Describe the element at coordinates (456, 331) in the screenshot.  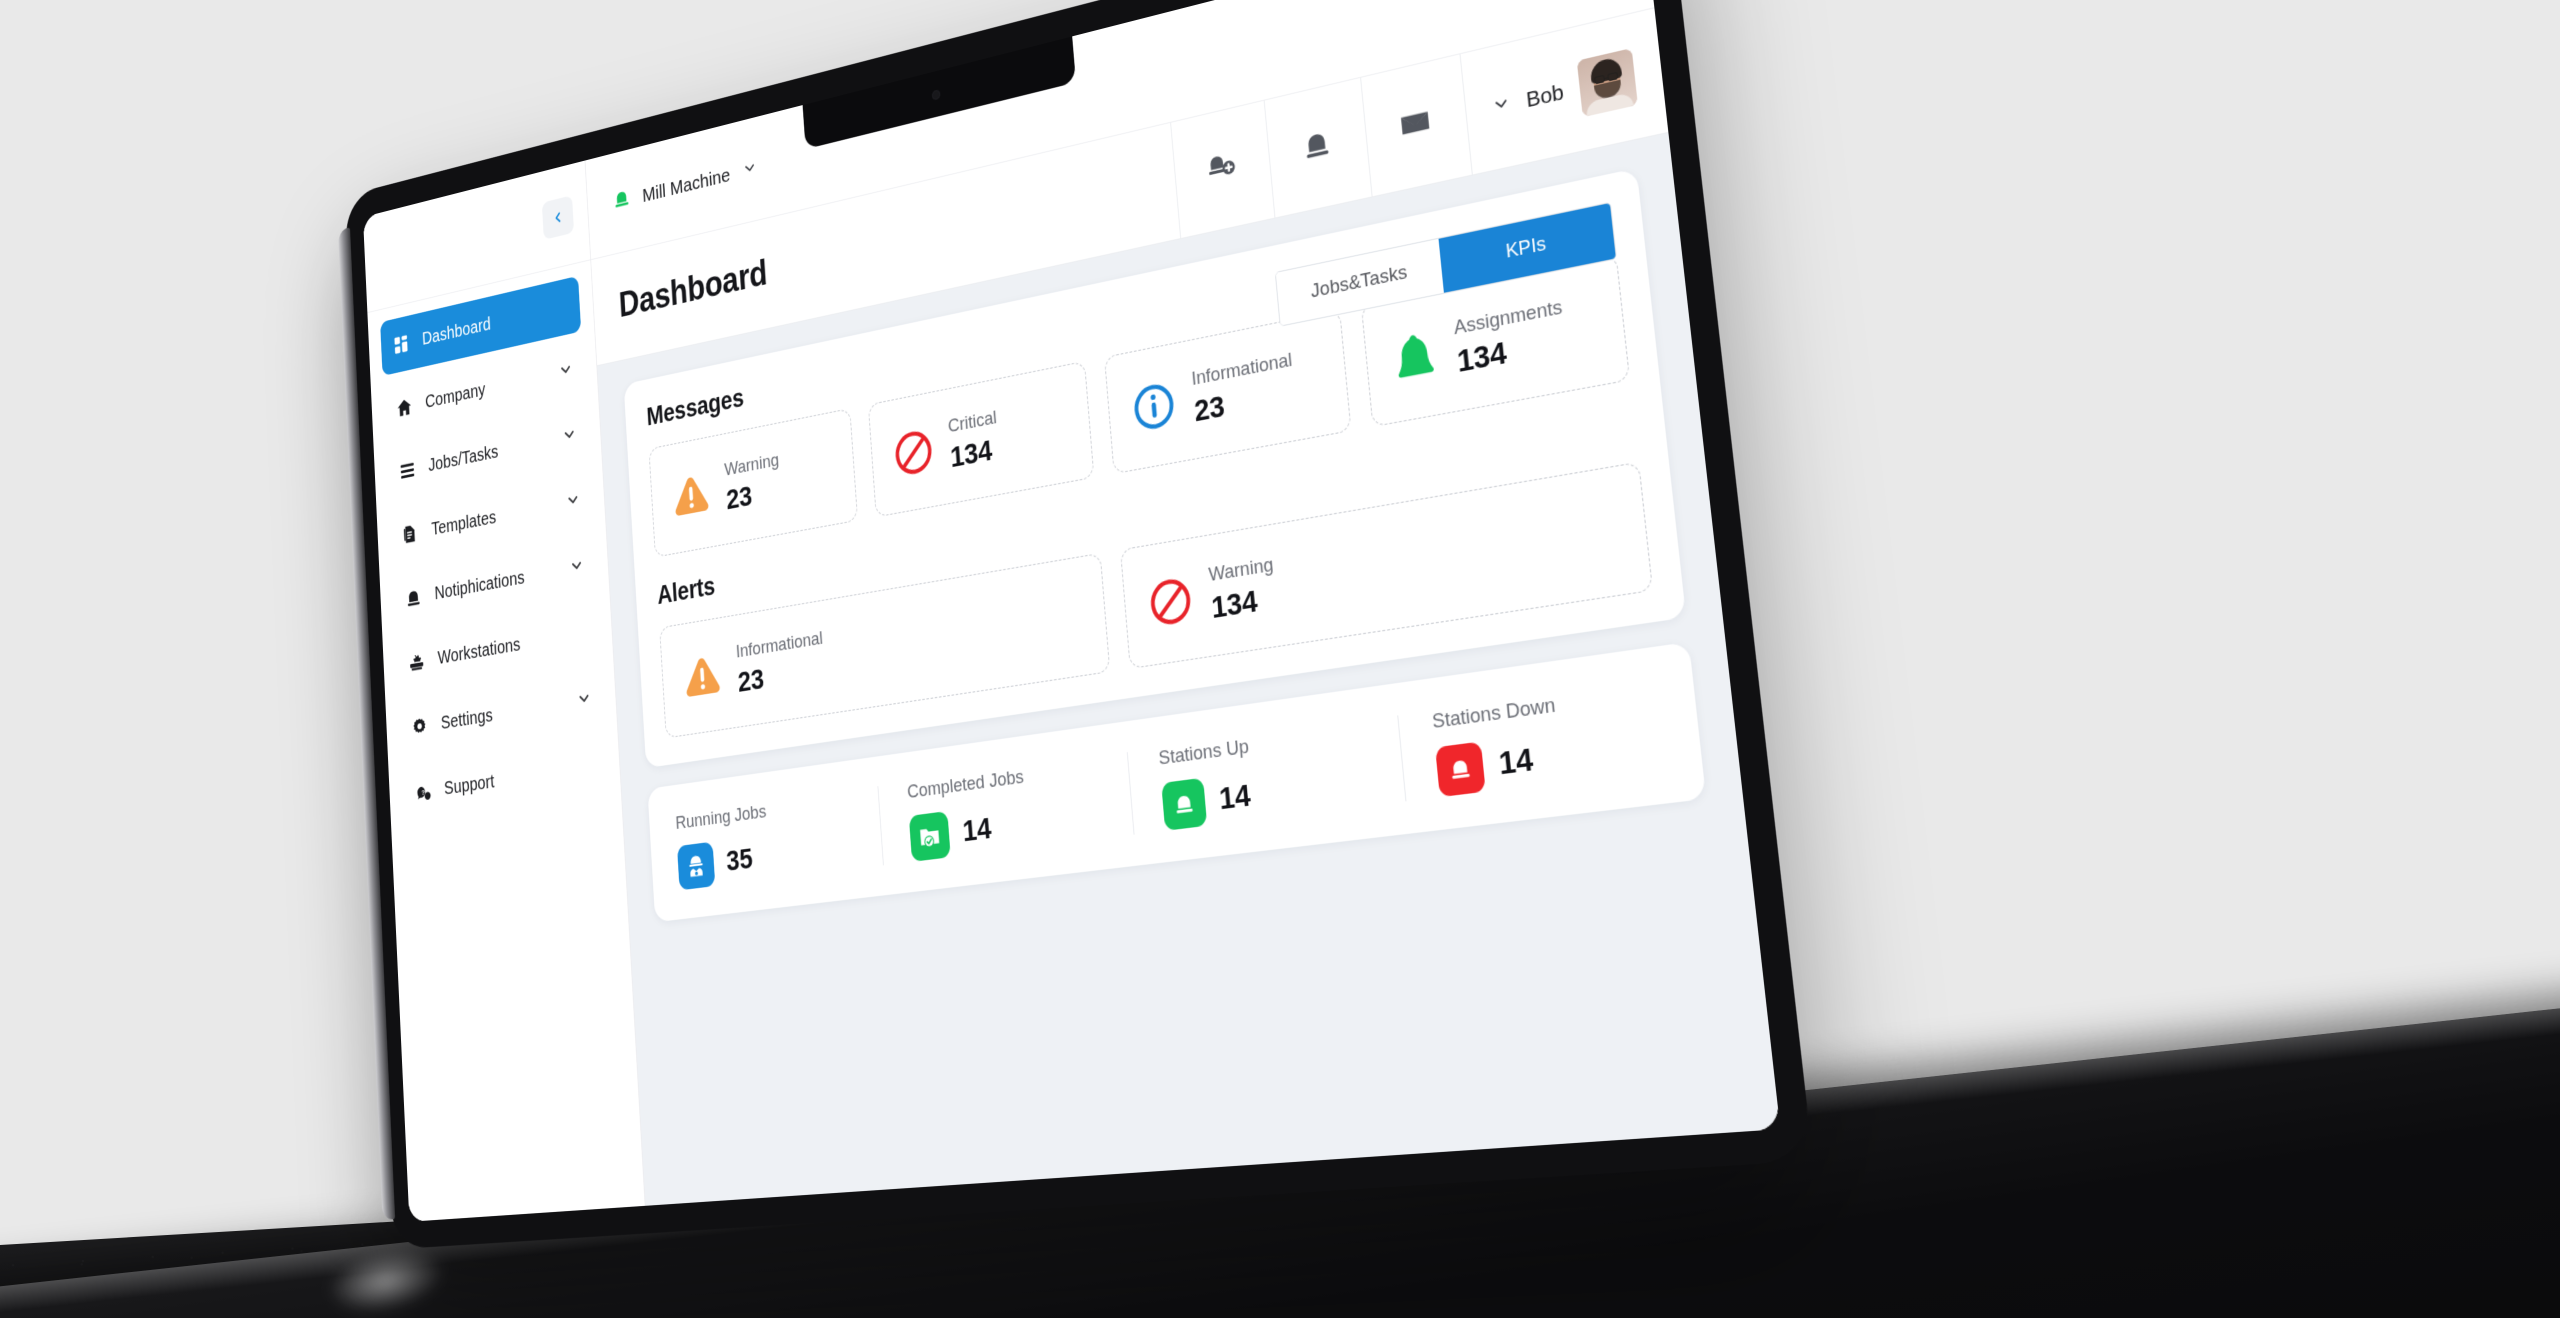
I see `sidebar-item-label: Dashboard` at that location.